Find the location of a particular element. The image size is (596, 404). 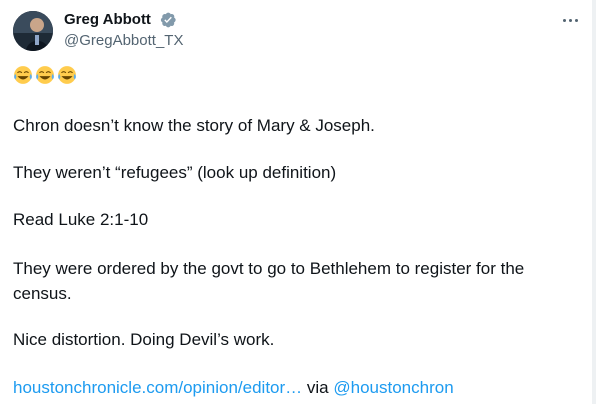

avatar-photo is located at coordinates (33, 31).